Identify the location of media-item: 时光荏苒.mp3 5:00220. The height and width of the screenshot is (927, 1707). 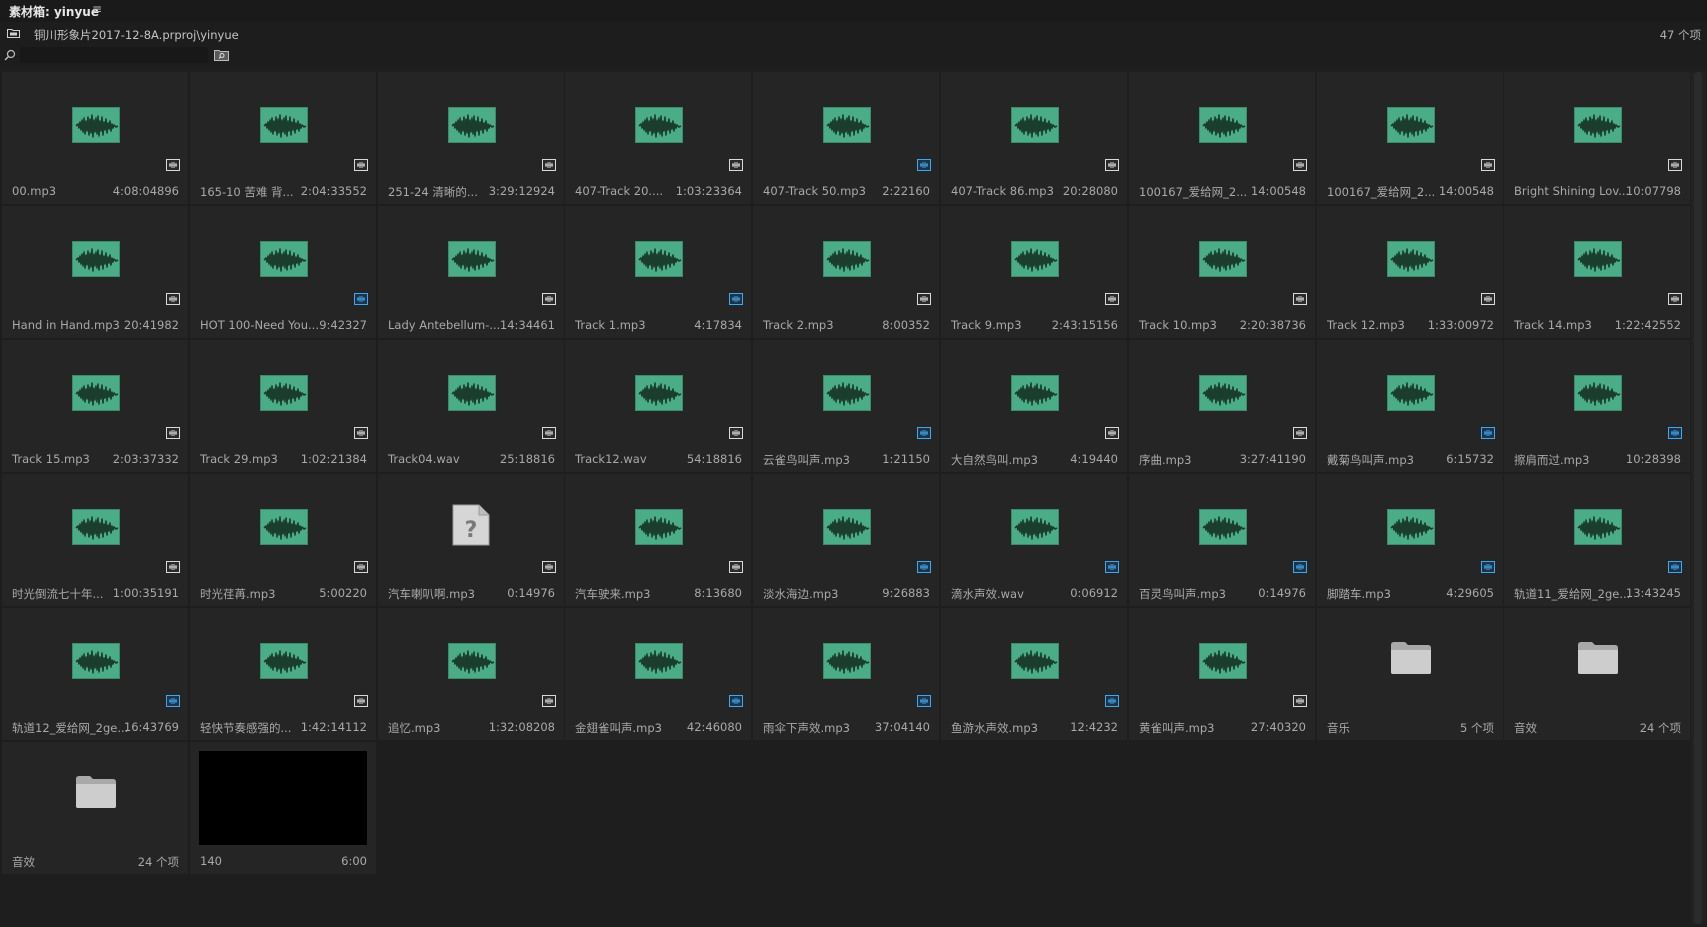
(283, 540).